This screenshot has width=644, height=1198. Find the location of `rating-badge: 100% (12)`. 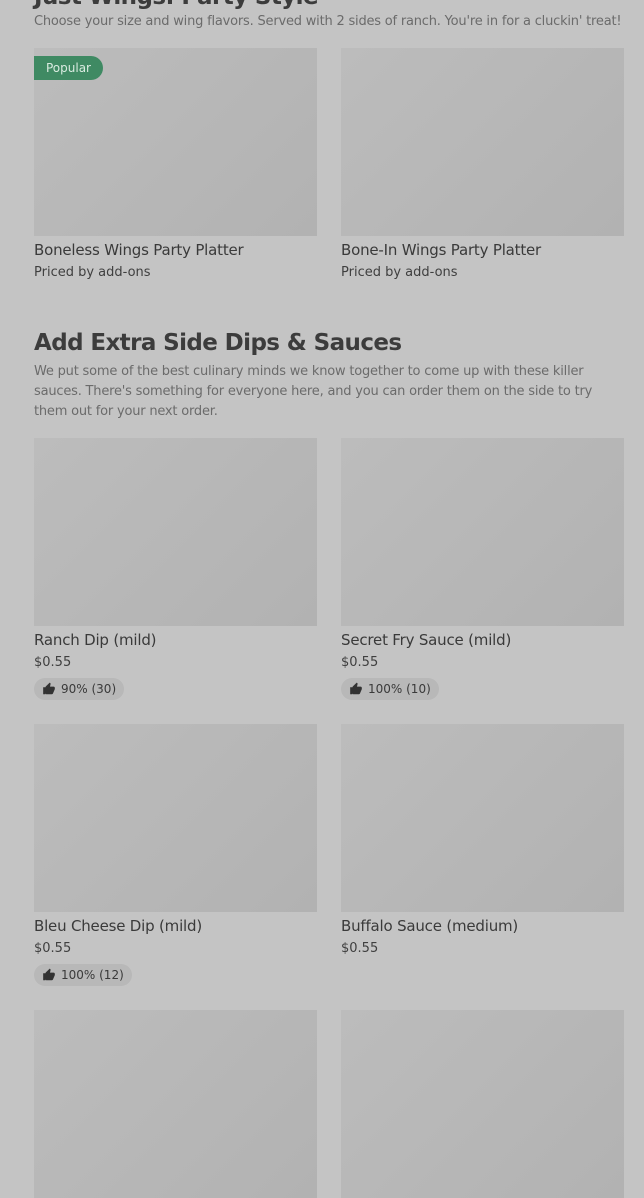

rating-badge: 100% (12) is located at coordinates (83, 975).